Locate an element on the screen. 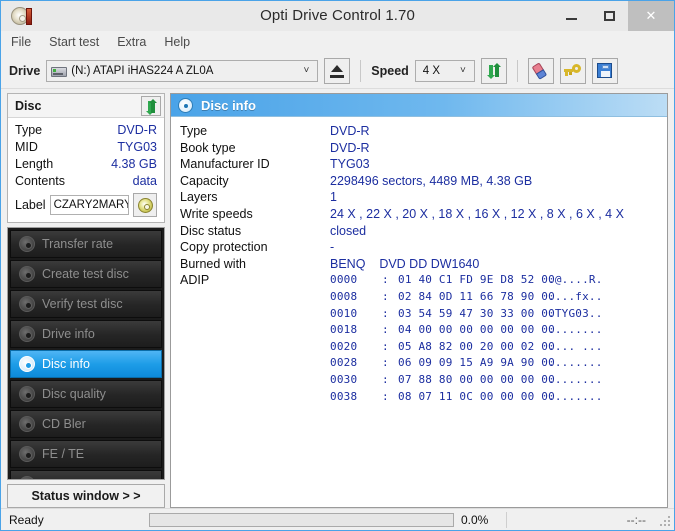 The height and width of the screenshot is (531, 675). info-value: BENQ DVD DD DW1640 is located at coordinates (405, 263).